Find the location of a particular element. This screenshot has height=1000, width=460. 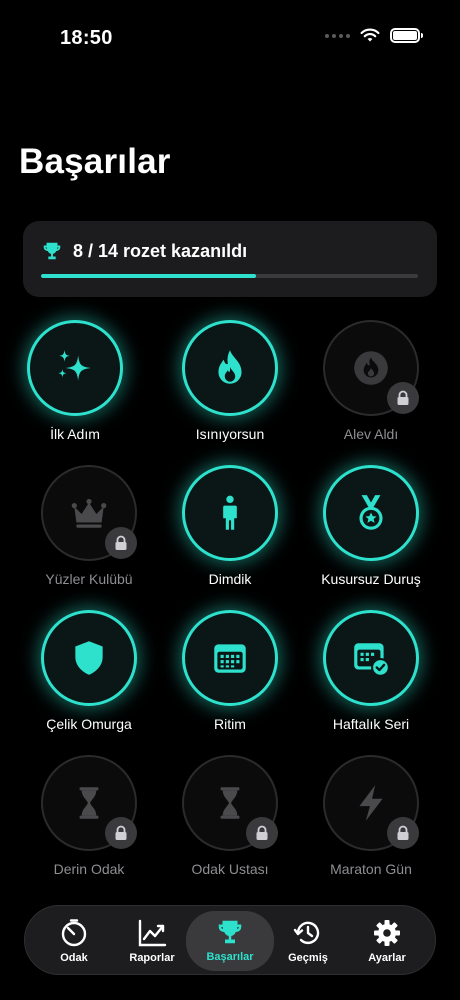

tab-label: Geçmiş is located at coordinates (308, 958).